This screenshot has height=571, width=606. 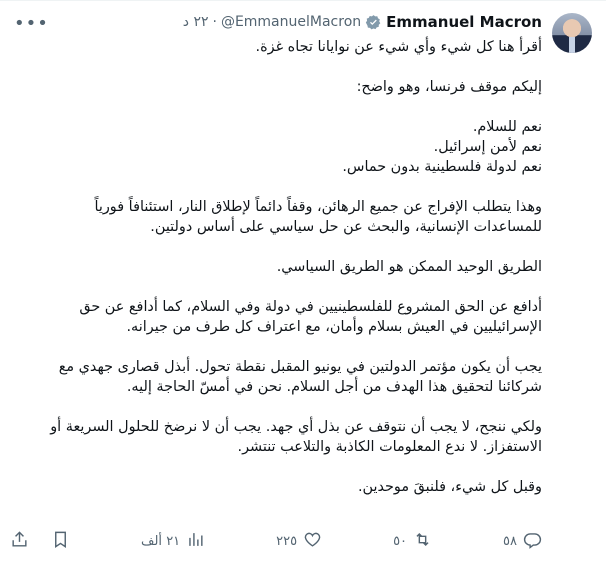 I want to click on avatar, so click(x=572, y=33).